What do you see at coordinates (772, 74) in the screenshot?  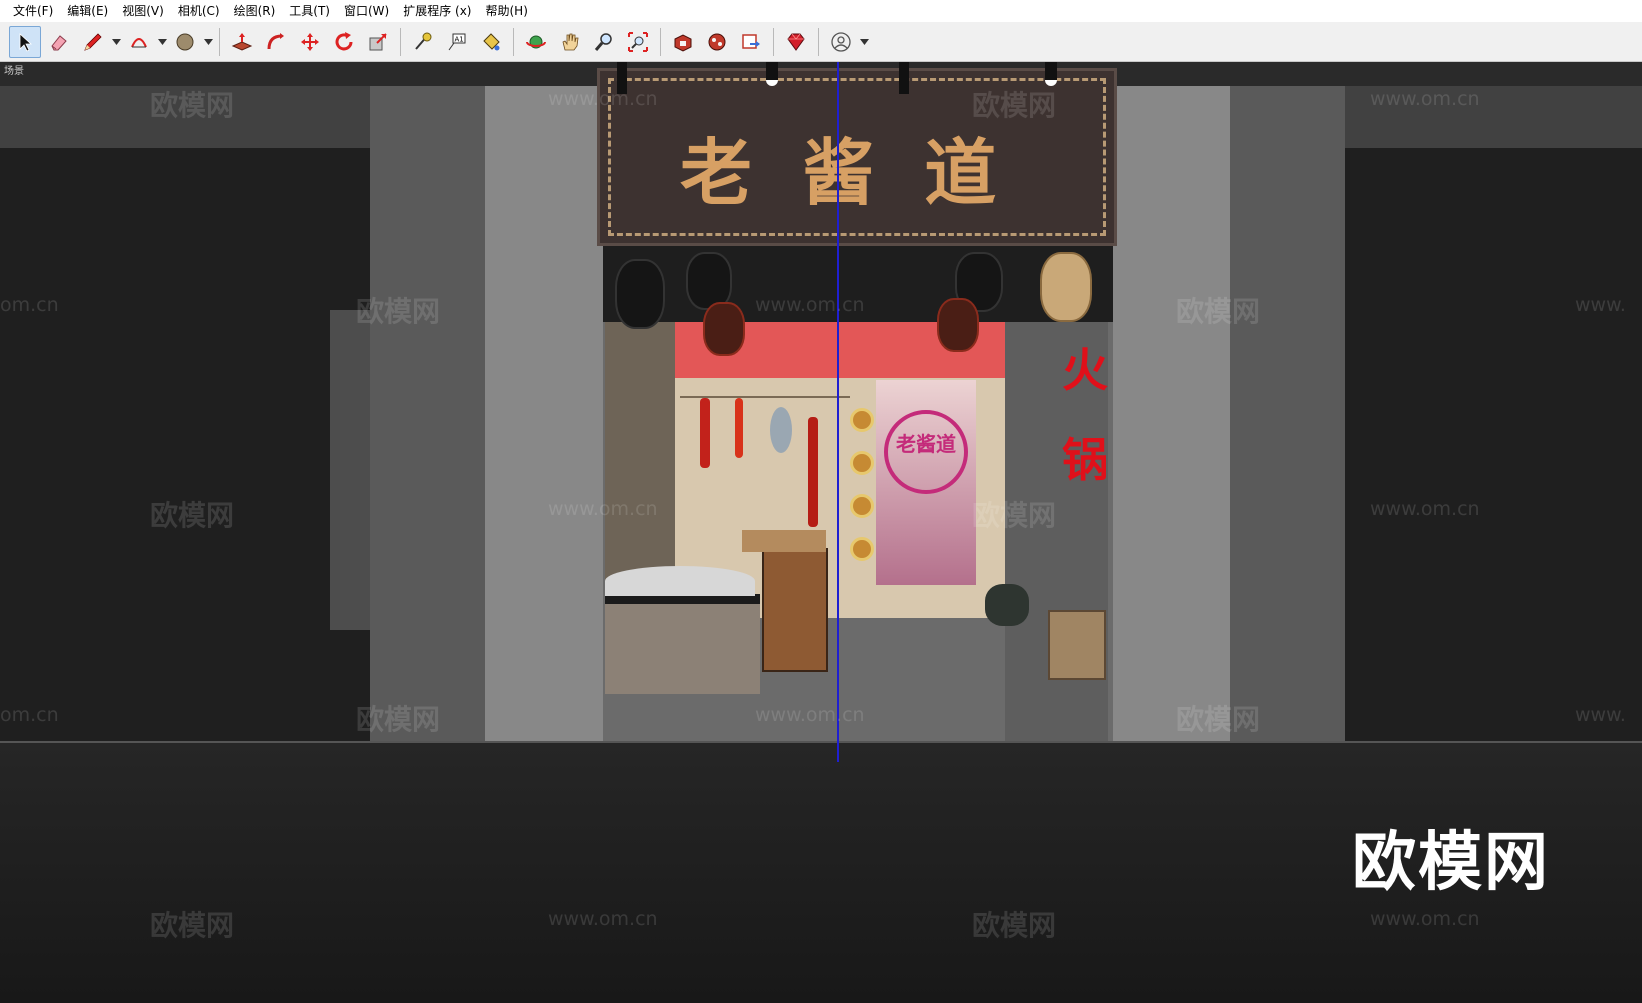 I see `spotlight` at bounding box center [772, 74].